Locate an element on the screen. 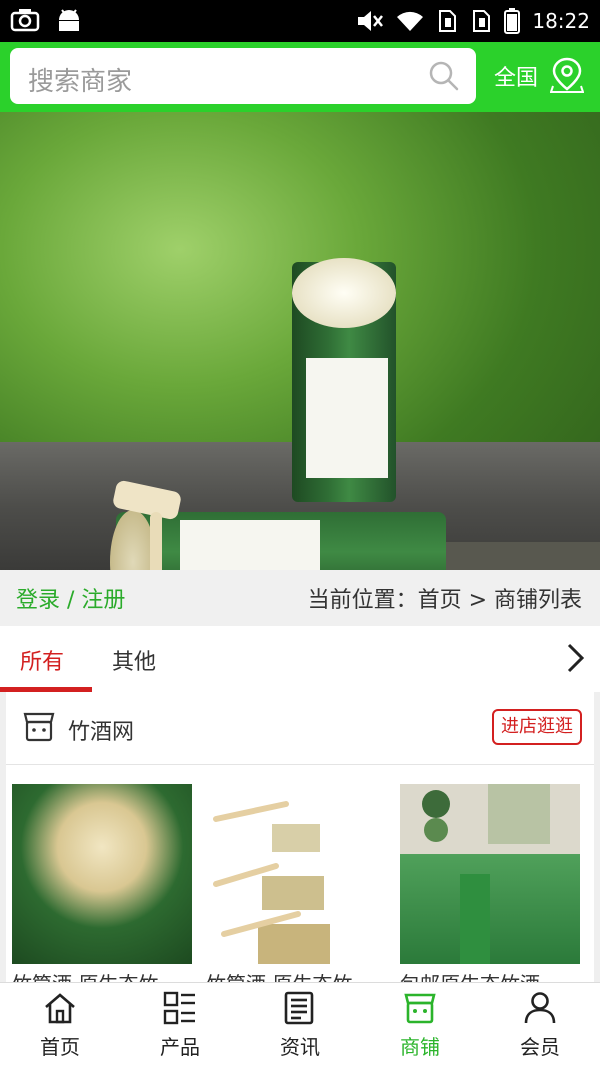  nav-products: 产品 is located at coordinates (180, 1025).